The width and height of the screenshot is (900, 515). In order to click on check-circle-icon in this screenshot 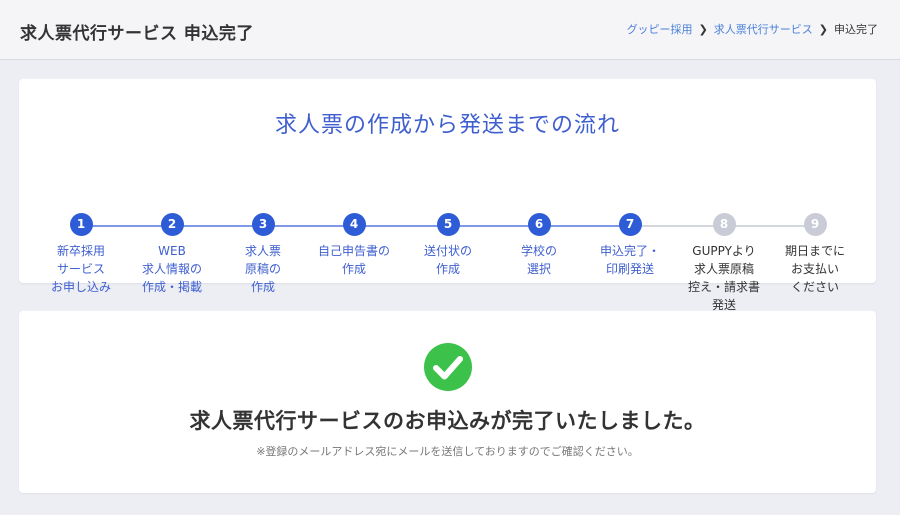, I will do `click(448, 367)`.